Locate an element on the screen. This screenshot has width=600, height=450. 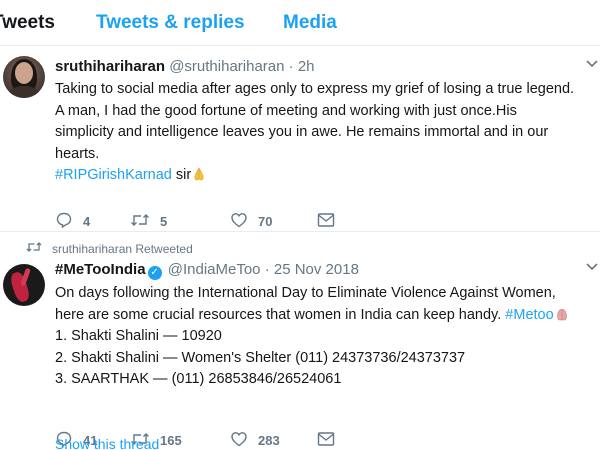
tweet-timestamp: · 2h is located at coordinates (302, 66).